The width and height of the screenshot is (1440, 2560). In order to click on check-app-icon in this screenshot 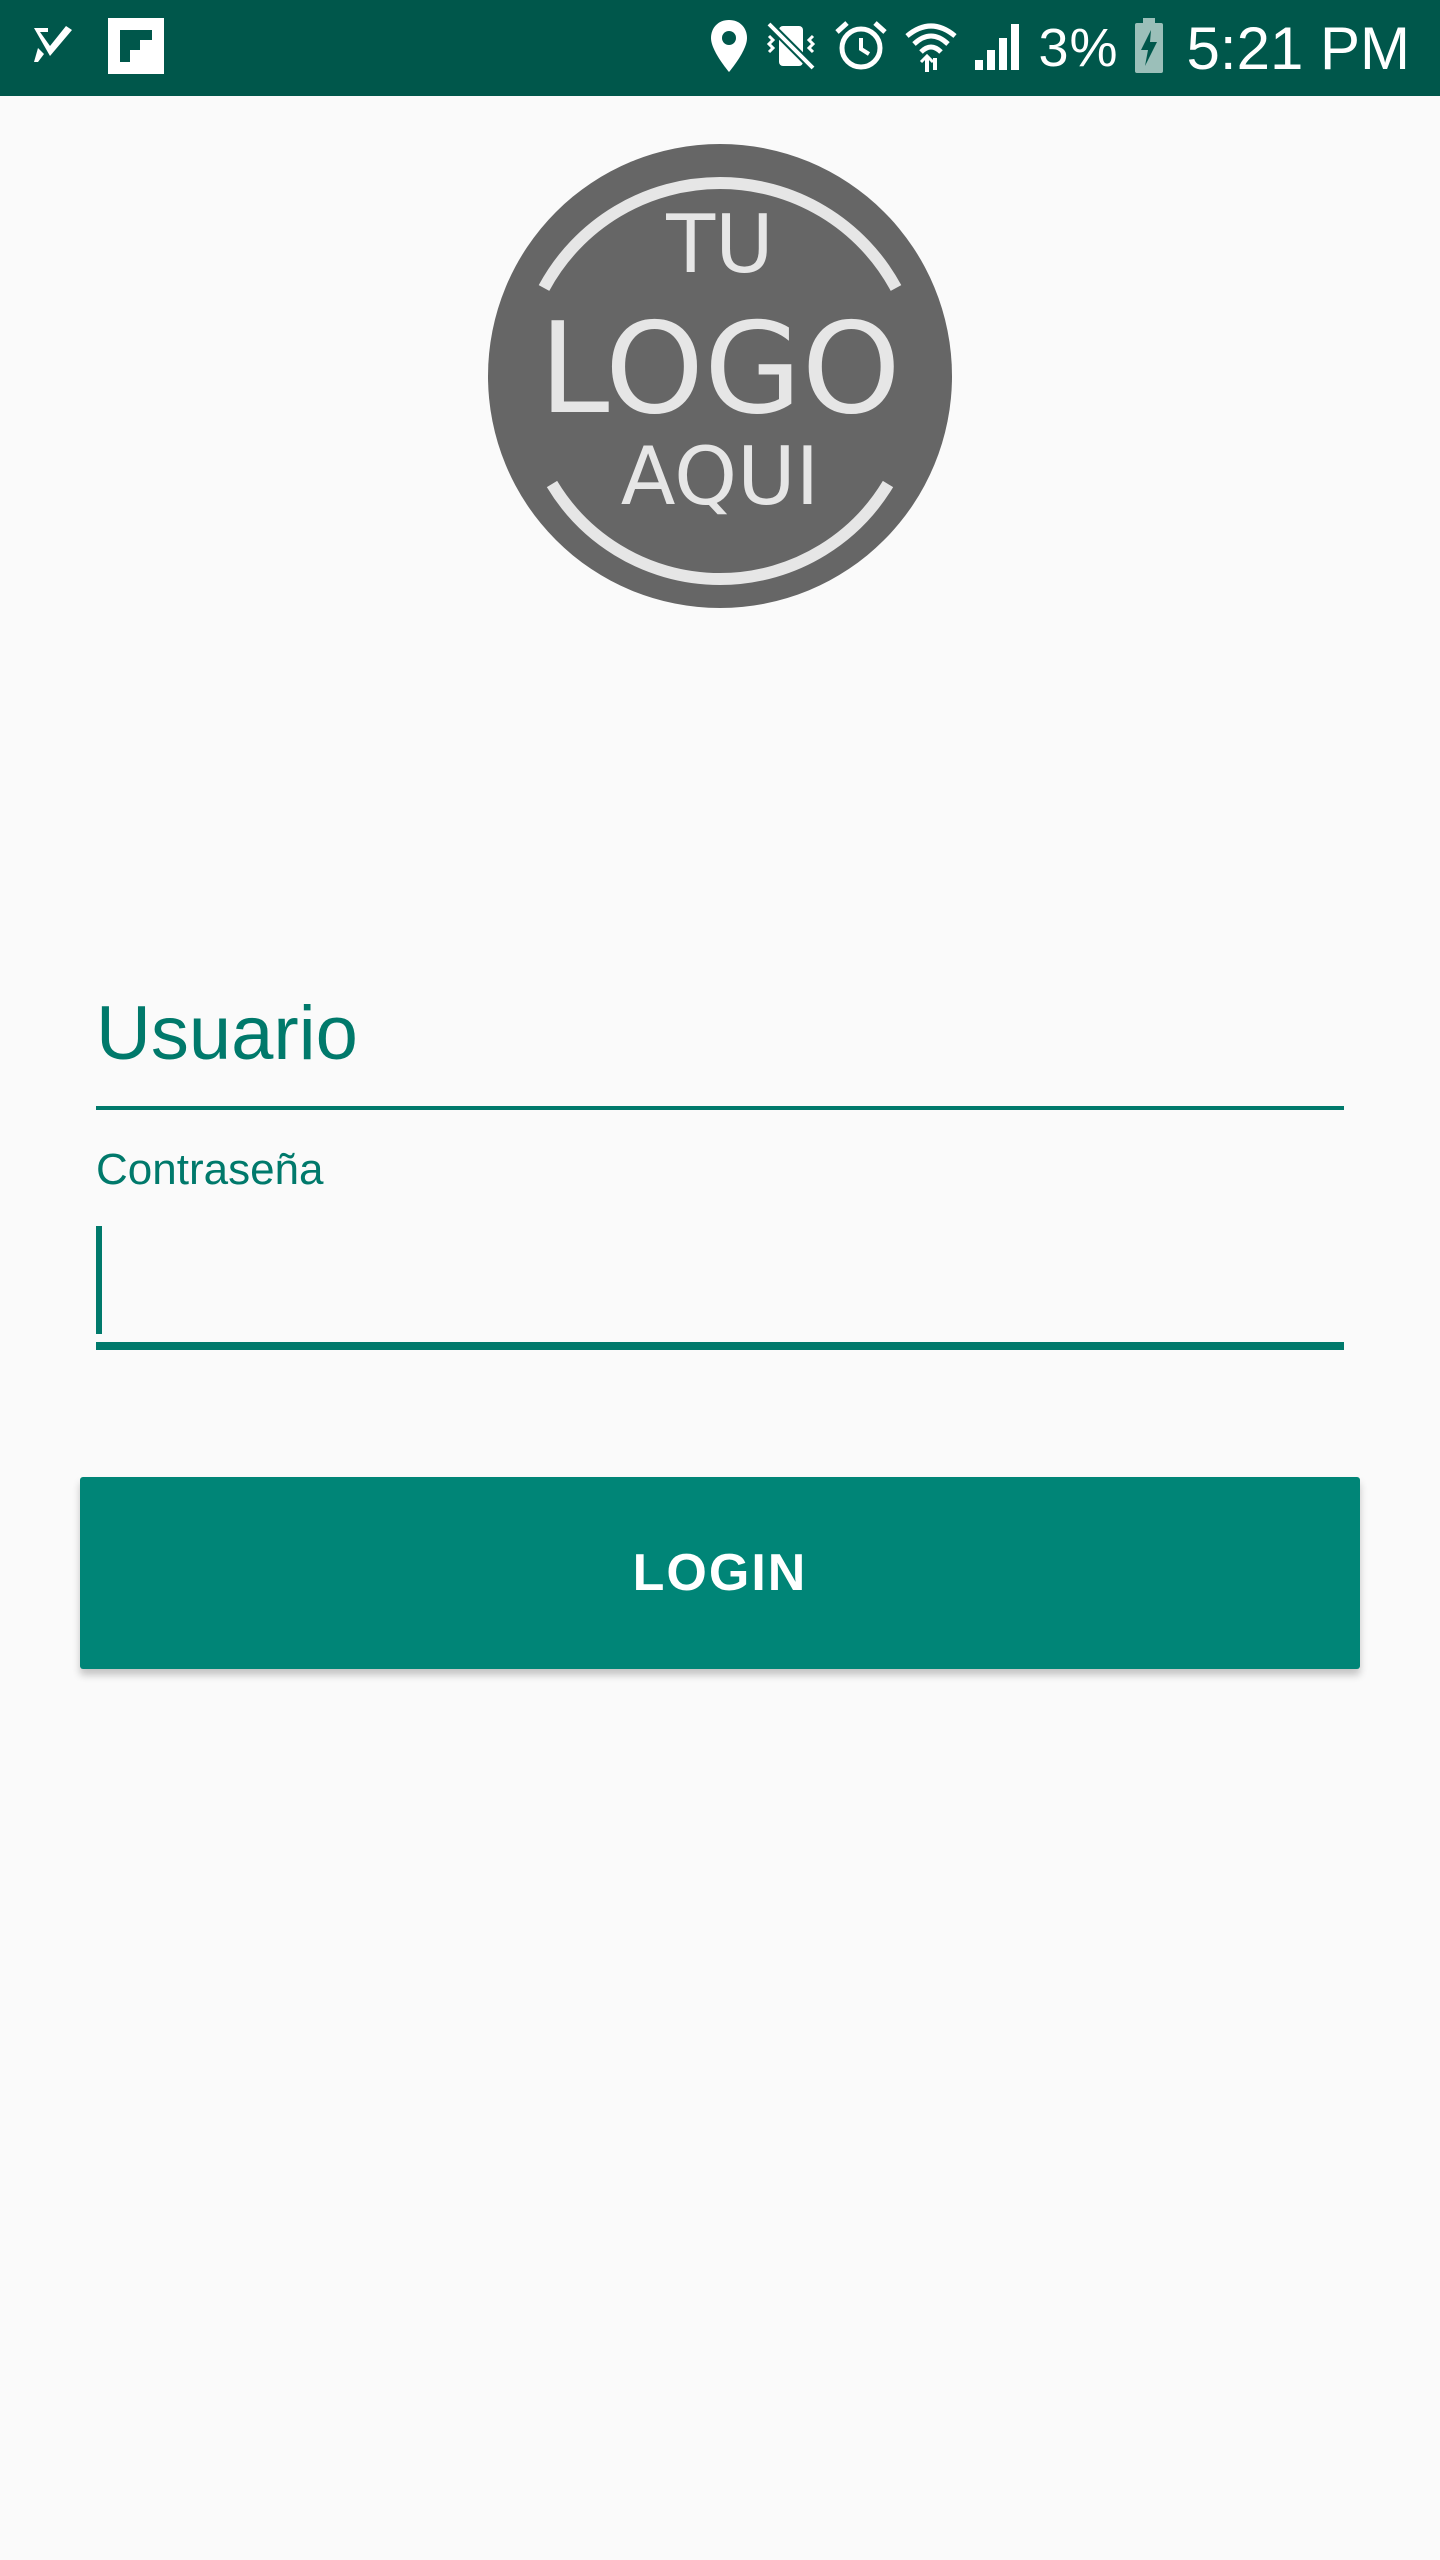, I will do `click(54, 48)`.